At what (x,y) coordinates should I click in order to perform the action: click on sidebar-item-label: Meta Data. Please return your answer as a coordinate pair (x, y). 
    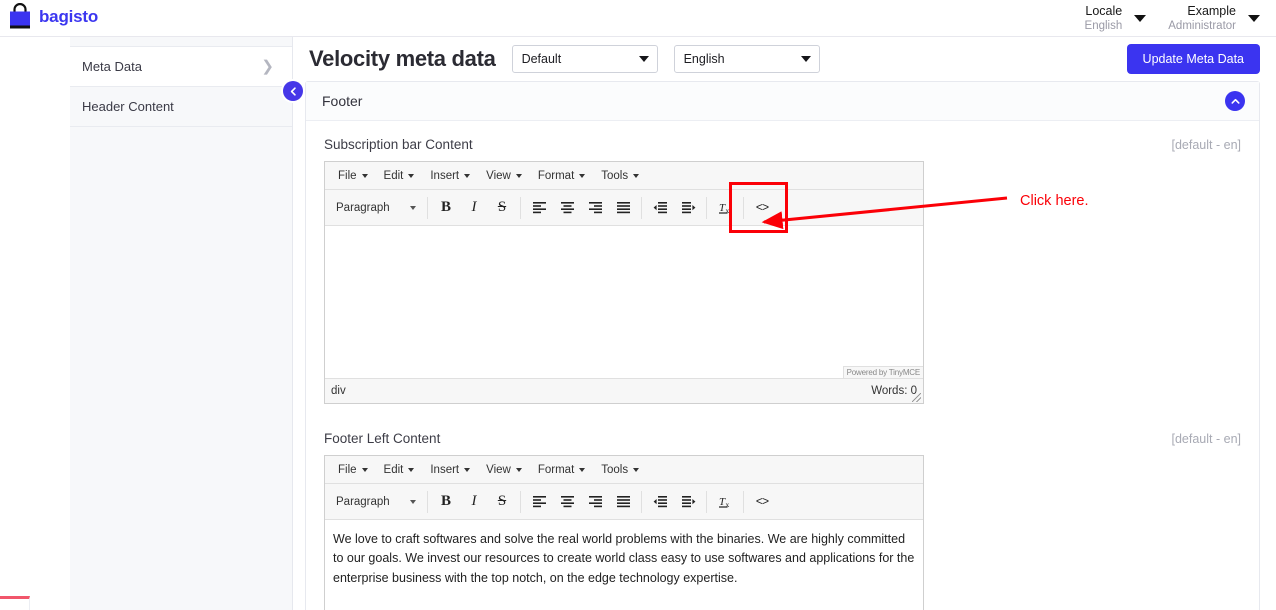
    Looking at the image, I should click on (112, 66).